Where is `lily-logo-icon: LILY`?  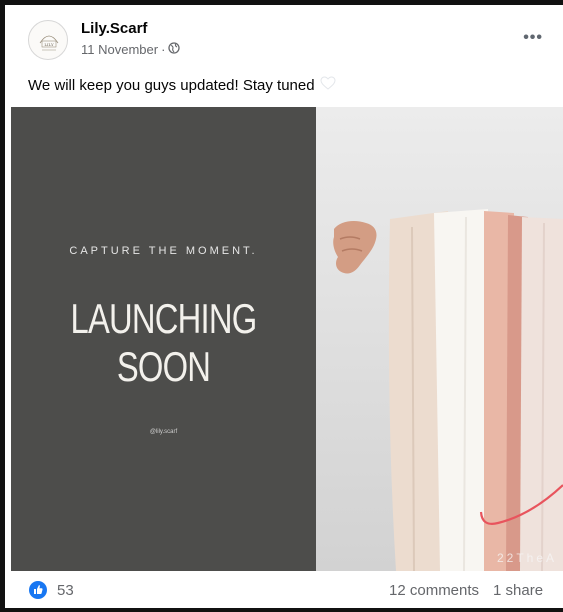
lily-logo-icon: LILY is located at coordinates (49, 43).